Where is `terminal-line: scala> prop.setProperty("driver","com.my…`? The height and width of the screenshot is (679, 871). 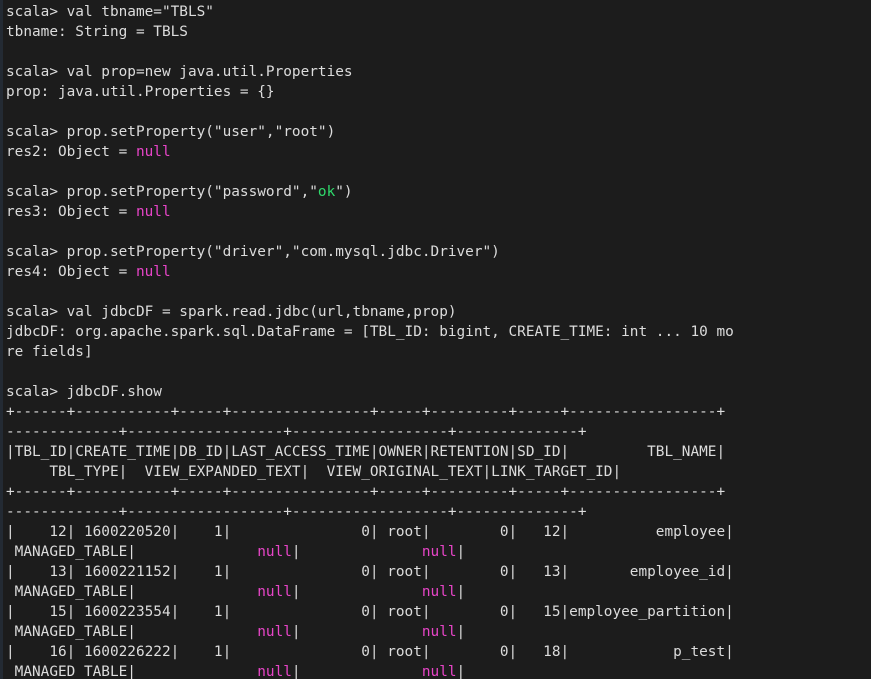 terminal-line: scala> prop.setProperty("driver","com.my… is located at coordinates (438, 252).